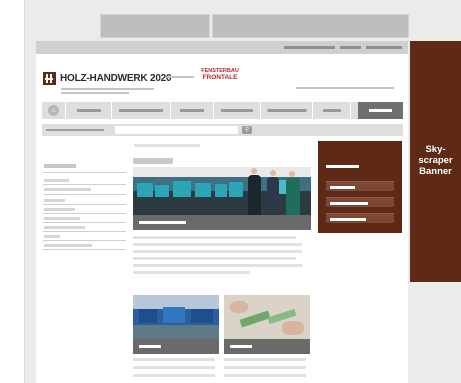  What do you see at coordinates (267, 317) in the screenshot?
I see `teaser-image-hands` at bounding box center [267, 317].